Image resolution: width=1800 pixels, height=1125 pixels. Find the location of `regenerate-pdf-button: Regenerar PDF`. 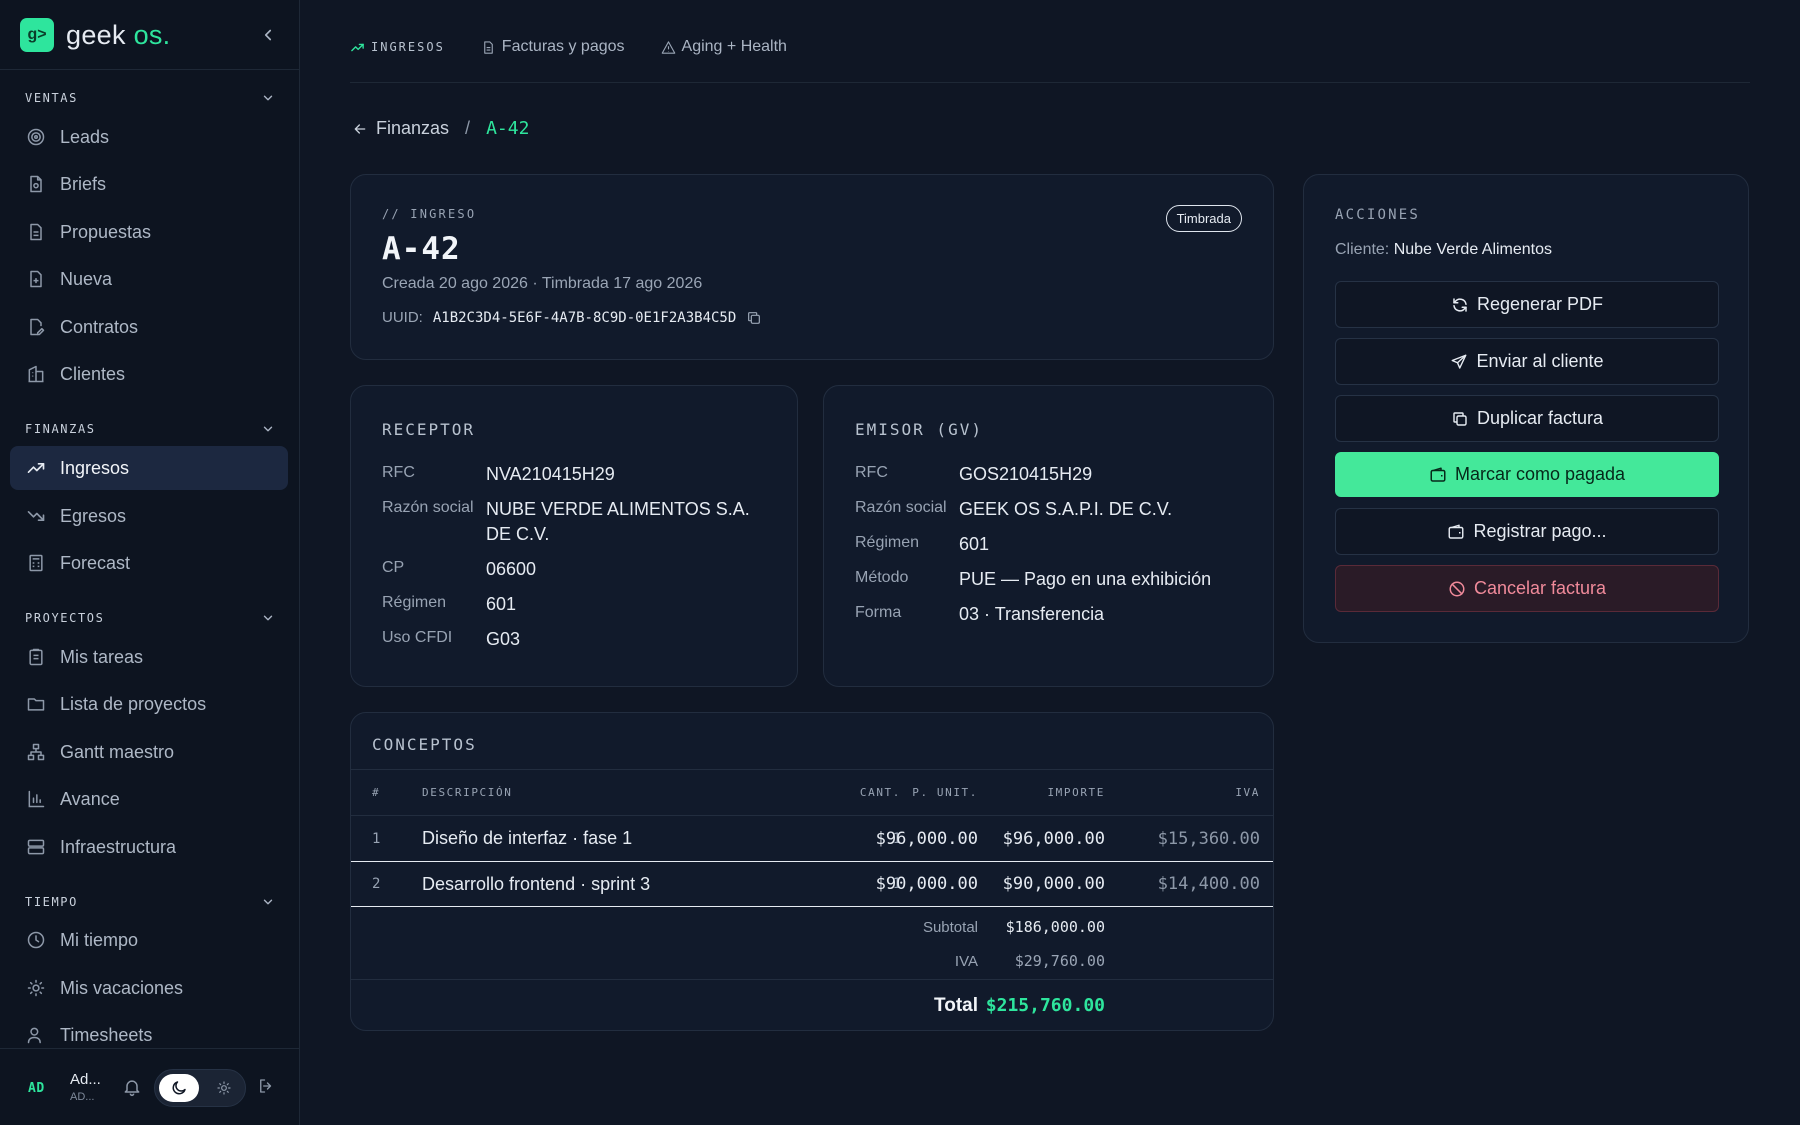

regenerate-pdf-button: Regenerar PDF is located at coordinates (1527, 304).